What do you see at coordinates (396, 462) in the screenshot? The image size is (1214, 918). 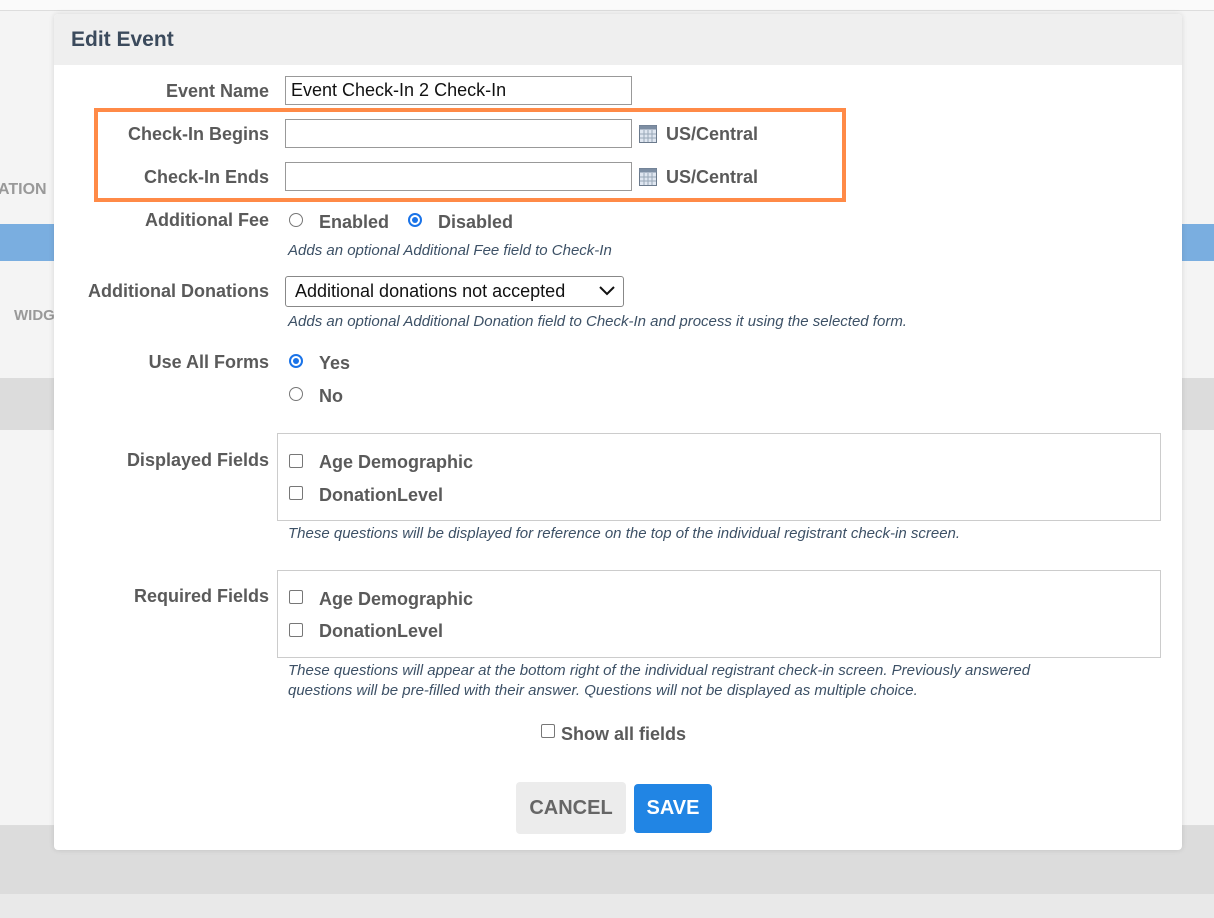 I see `displayed-age-label: Age Demographic` at bounding box center [396, 462].